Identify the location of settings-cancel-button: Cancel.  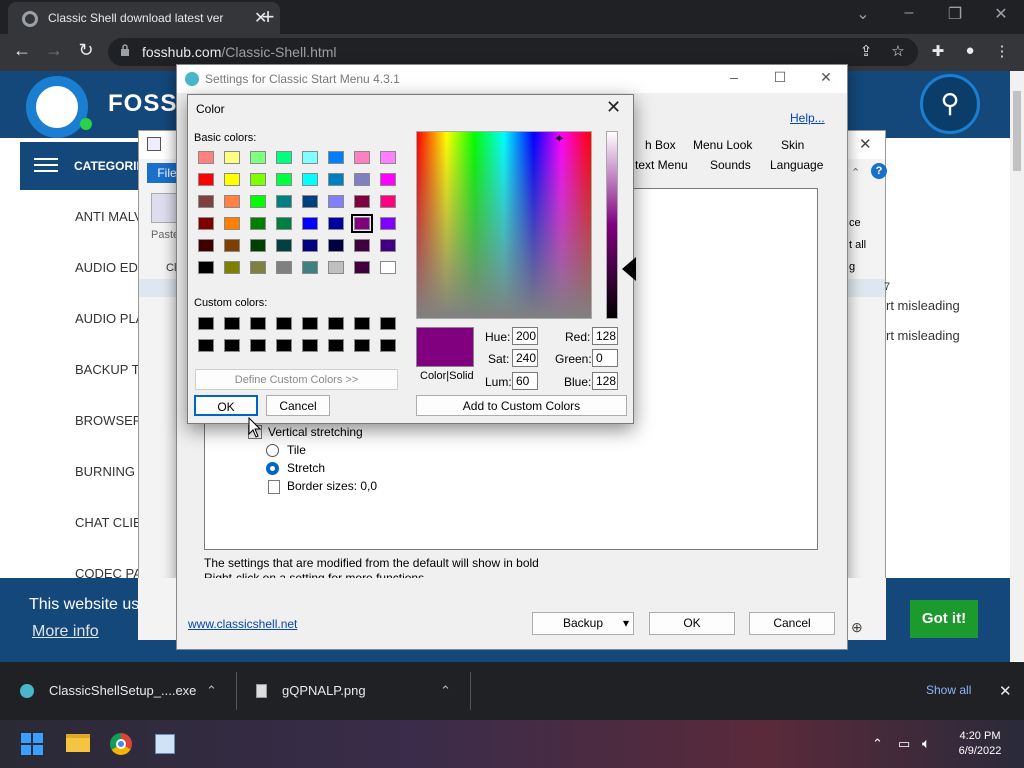
(792, 623).